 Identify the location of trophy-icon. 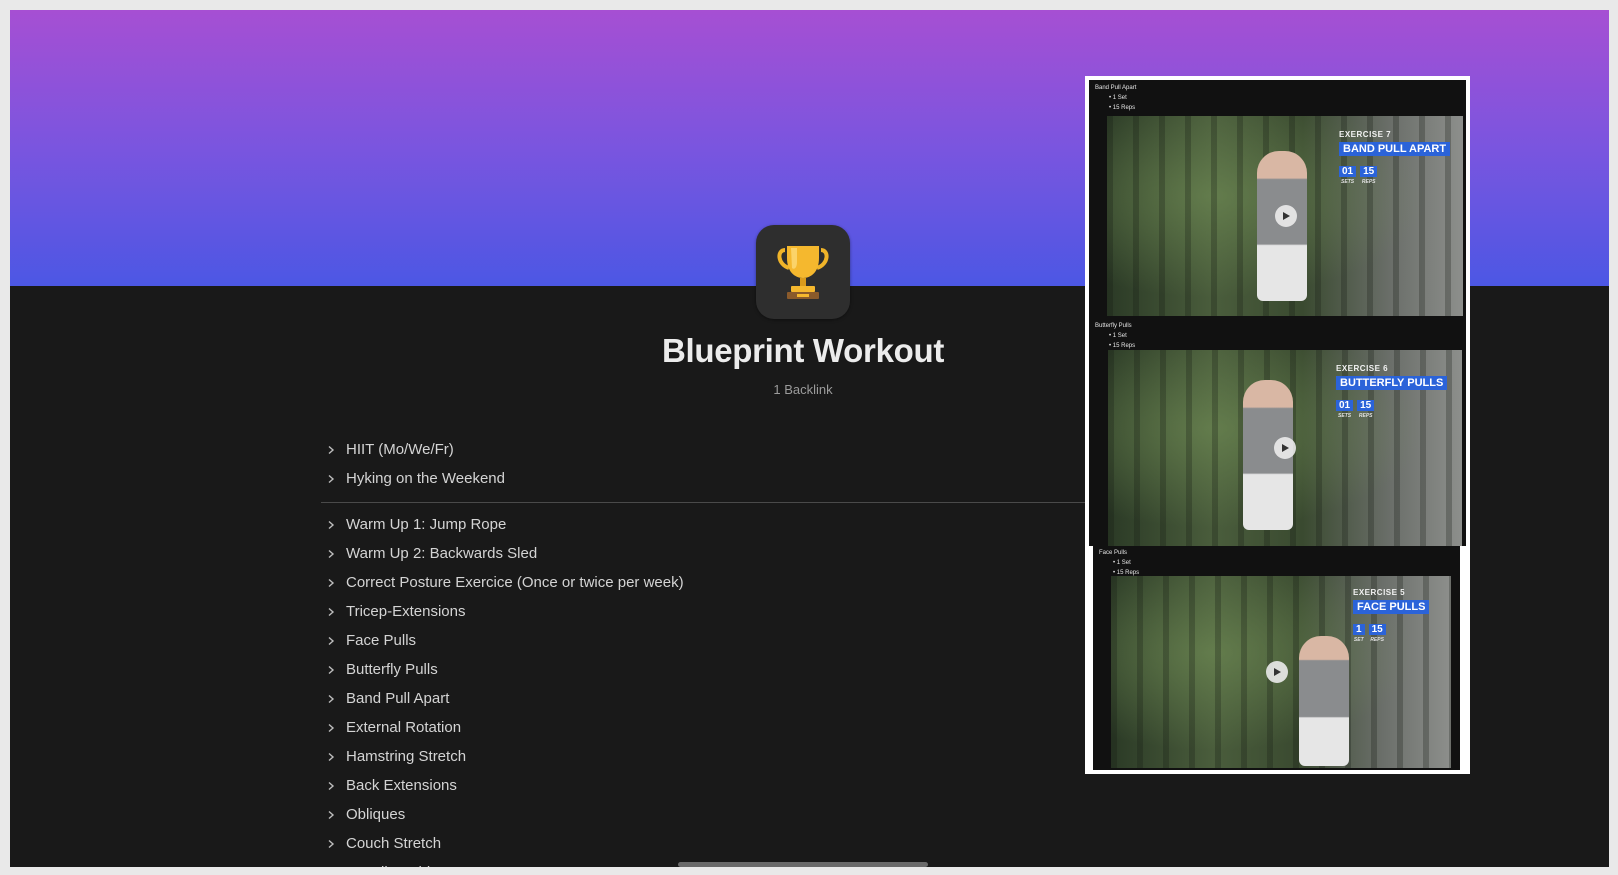
(803, 272).